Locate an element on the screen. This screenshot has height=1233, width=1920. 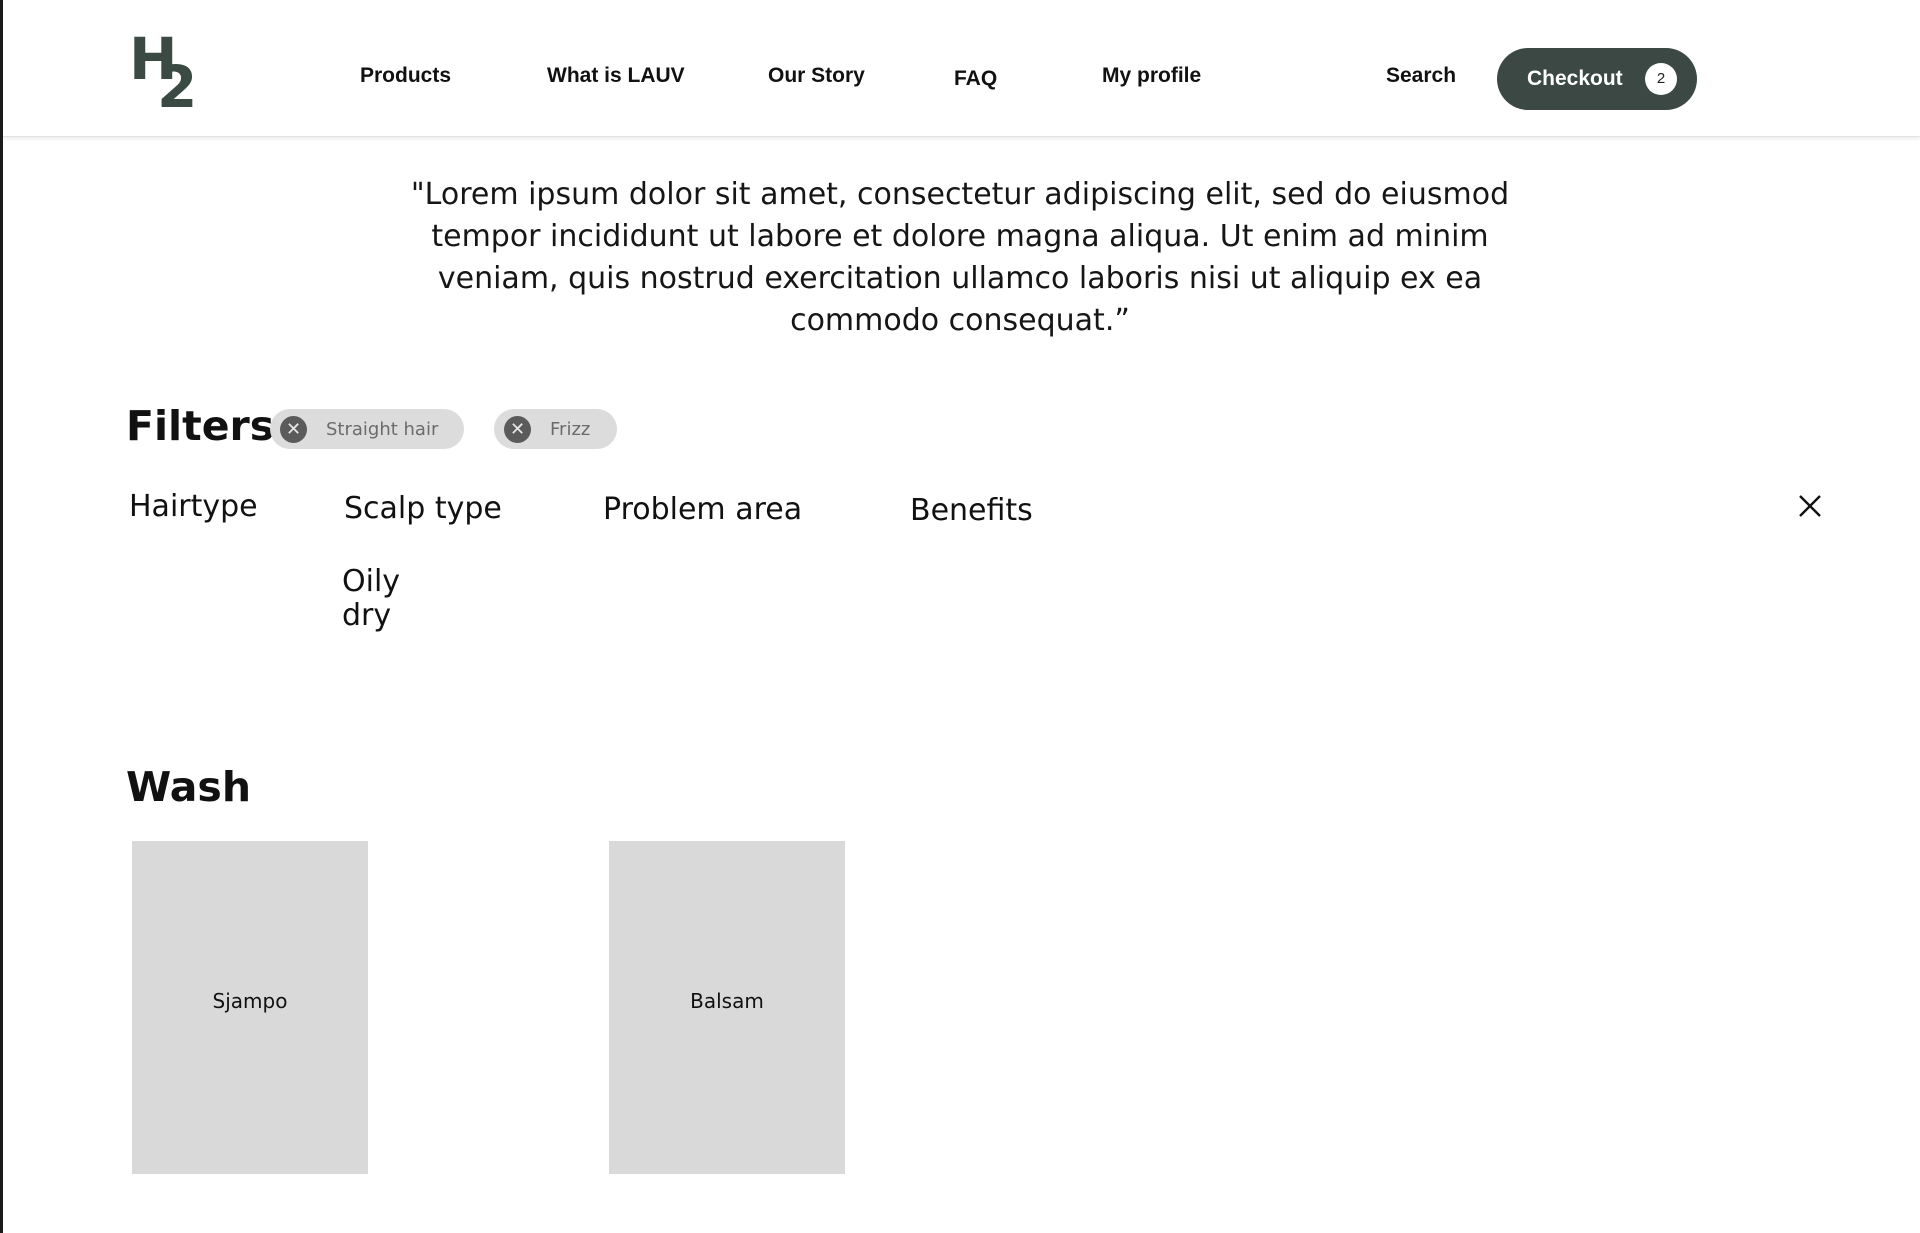
h2-logo: H 2 is located at coordinates (165, 75).